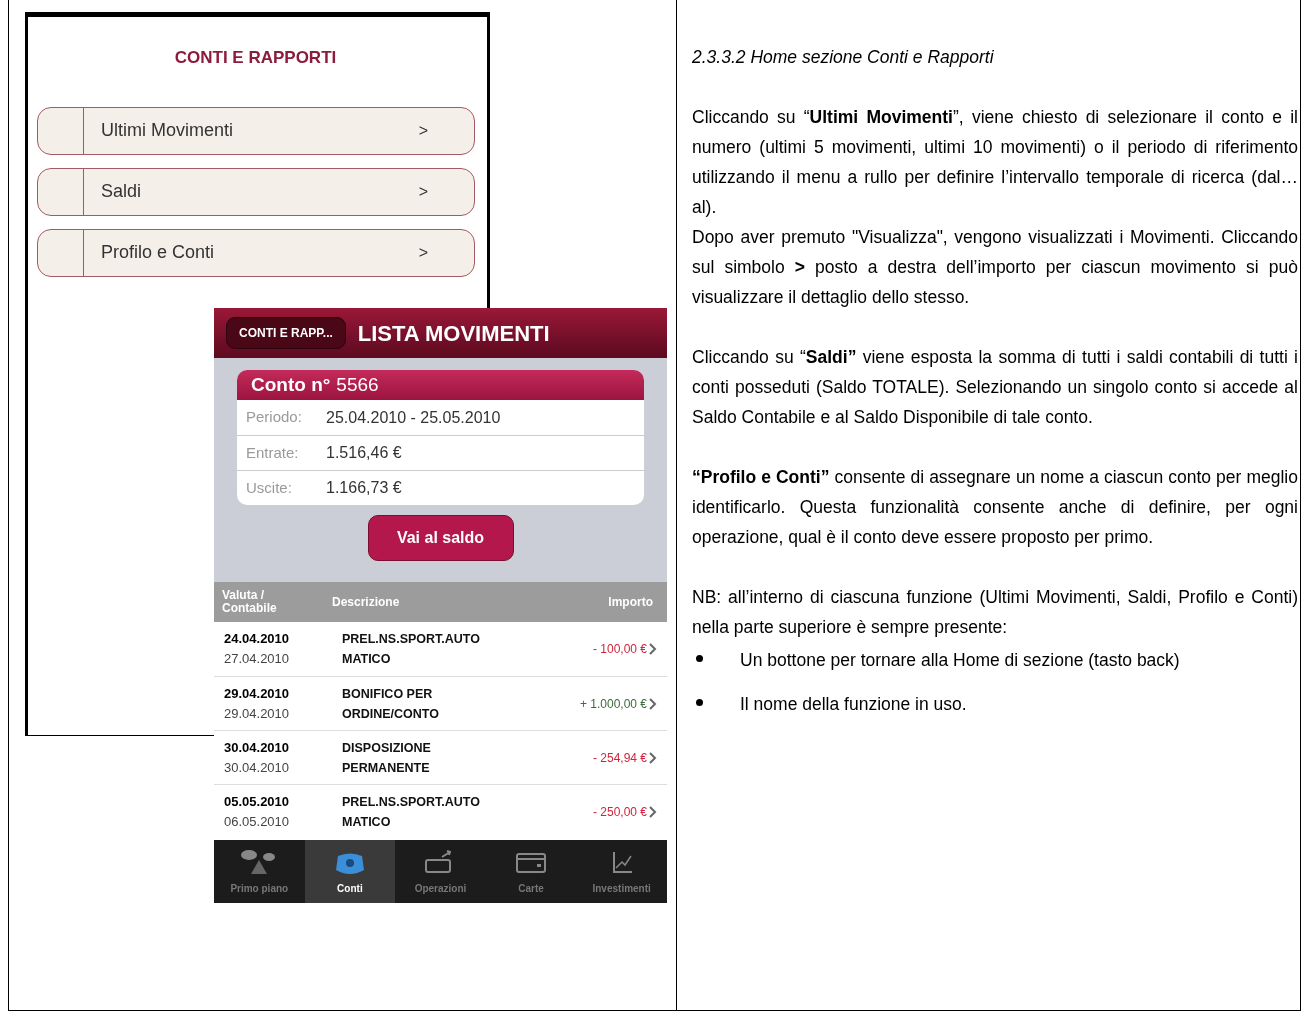  I want to click on paragraph: Cliccando su “Ultimi Movimenti”, viene chiesto di selezionare il conto e il numero (ultimi 5 movimenti, ultimi 10 movimenti) o il periodo di riferimento utilizzando il menu a rullo per definire l’intervallo temporale di ricerca (dal… al)., so click(995, 162).